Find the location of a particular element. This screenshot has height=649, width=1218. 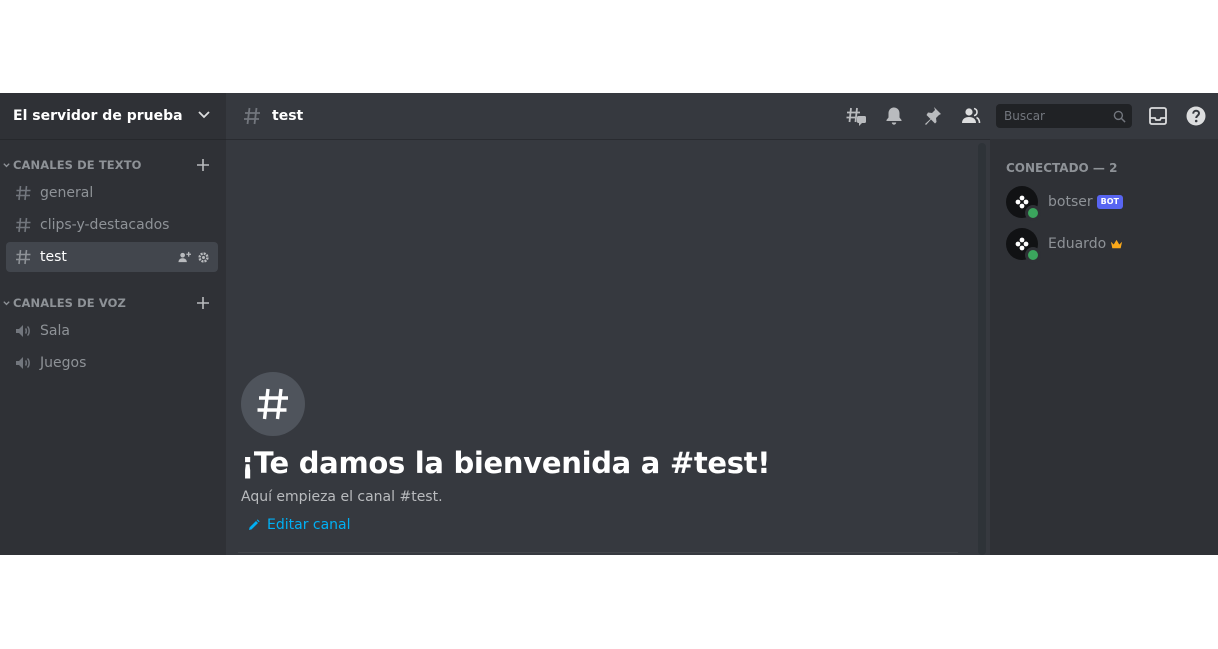

channel-label: Sala is located at coordinates (55, 331).